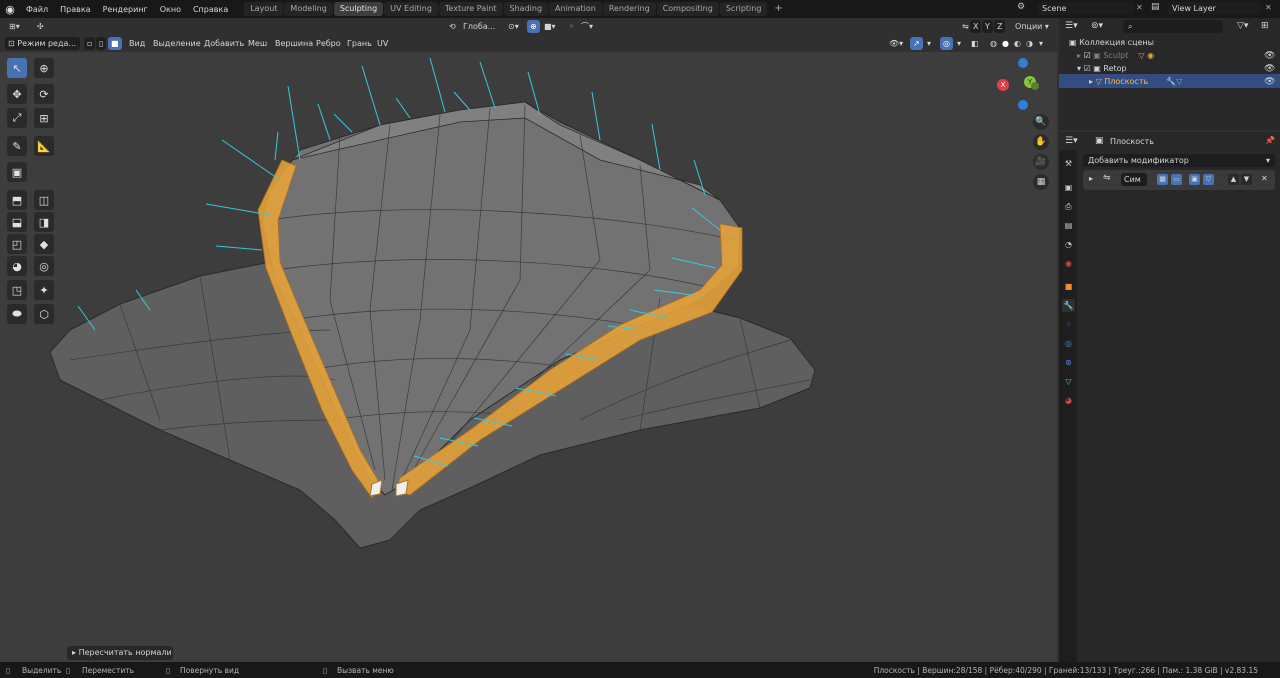  What do you see at coordinates (687, 9) in the screenshot?
I see `tab-compositing: Compositing` at bounding box center [687, 9].